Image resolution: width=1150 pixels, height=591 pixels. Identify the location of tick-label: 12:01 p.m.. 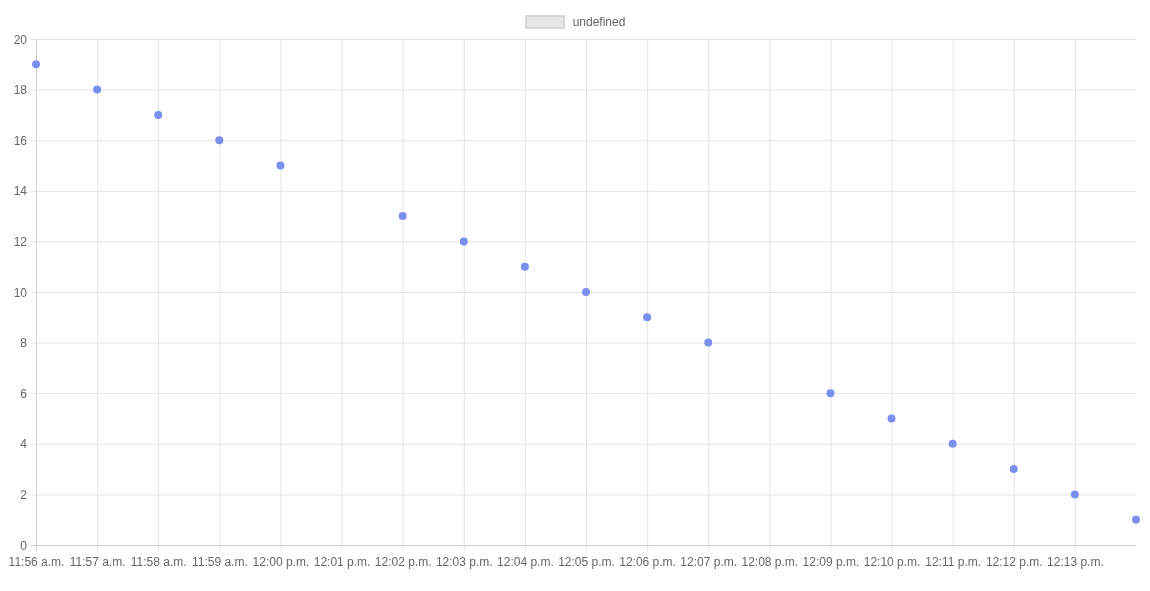
(342, 562).